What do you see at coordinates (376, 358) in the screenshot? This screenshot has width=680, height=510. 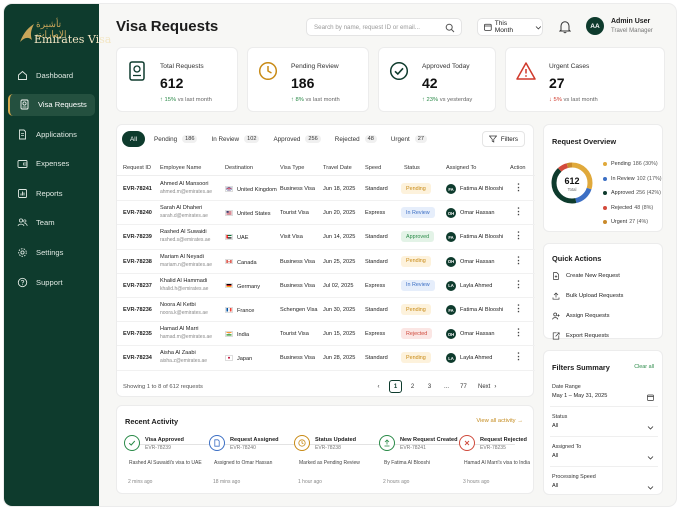 I see `speed: Standard` at bounding box center [376, 358].